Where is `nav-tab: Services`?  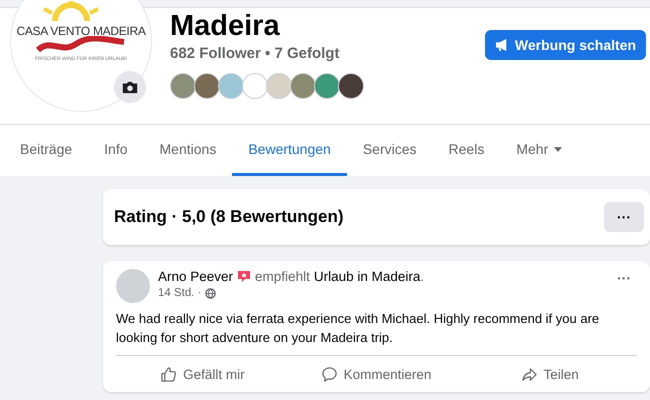 nav-tab: Services is located at coordinates (389, 150).